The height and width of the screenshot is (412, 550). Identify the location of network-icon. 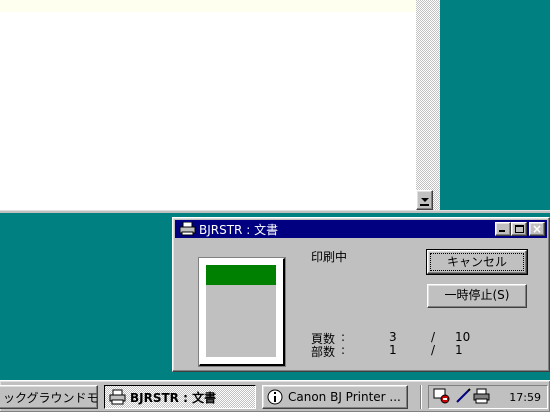
(442, 397).